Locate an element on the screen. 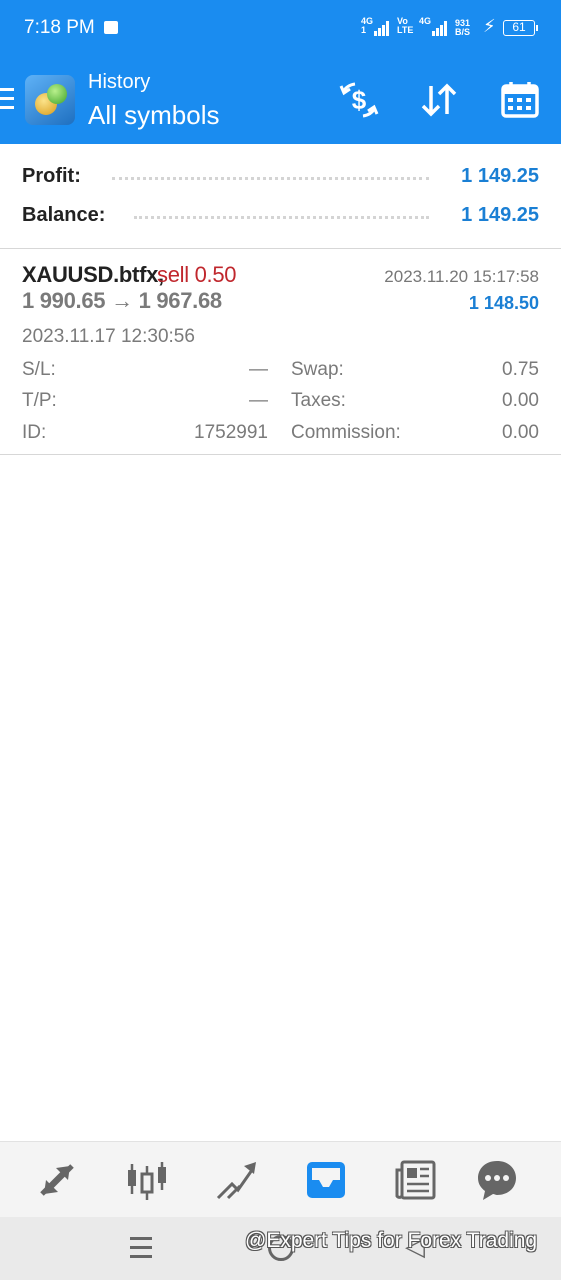  swap-value: 0.75 is located at coordinates (520, 369).